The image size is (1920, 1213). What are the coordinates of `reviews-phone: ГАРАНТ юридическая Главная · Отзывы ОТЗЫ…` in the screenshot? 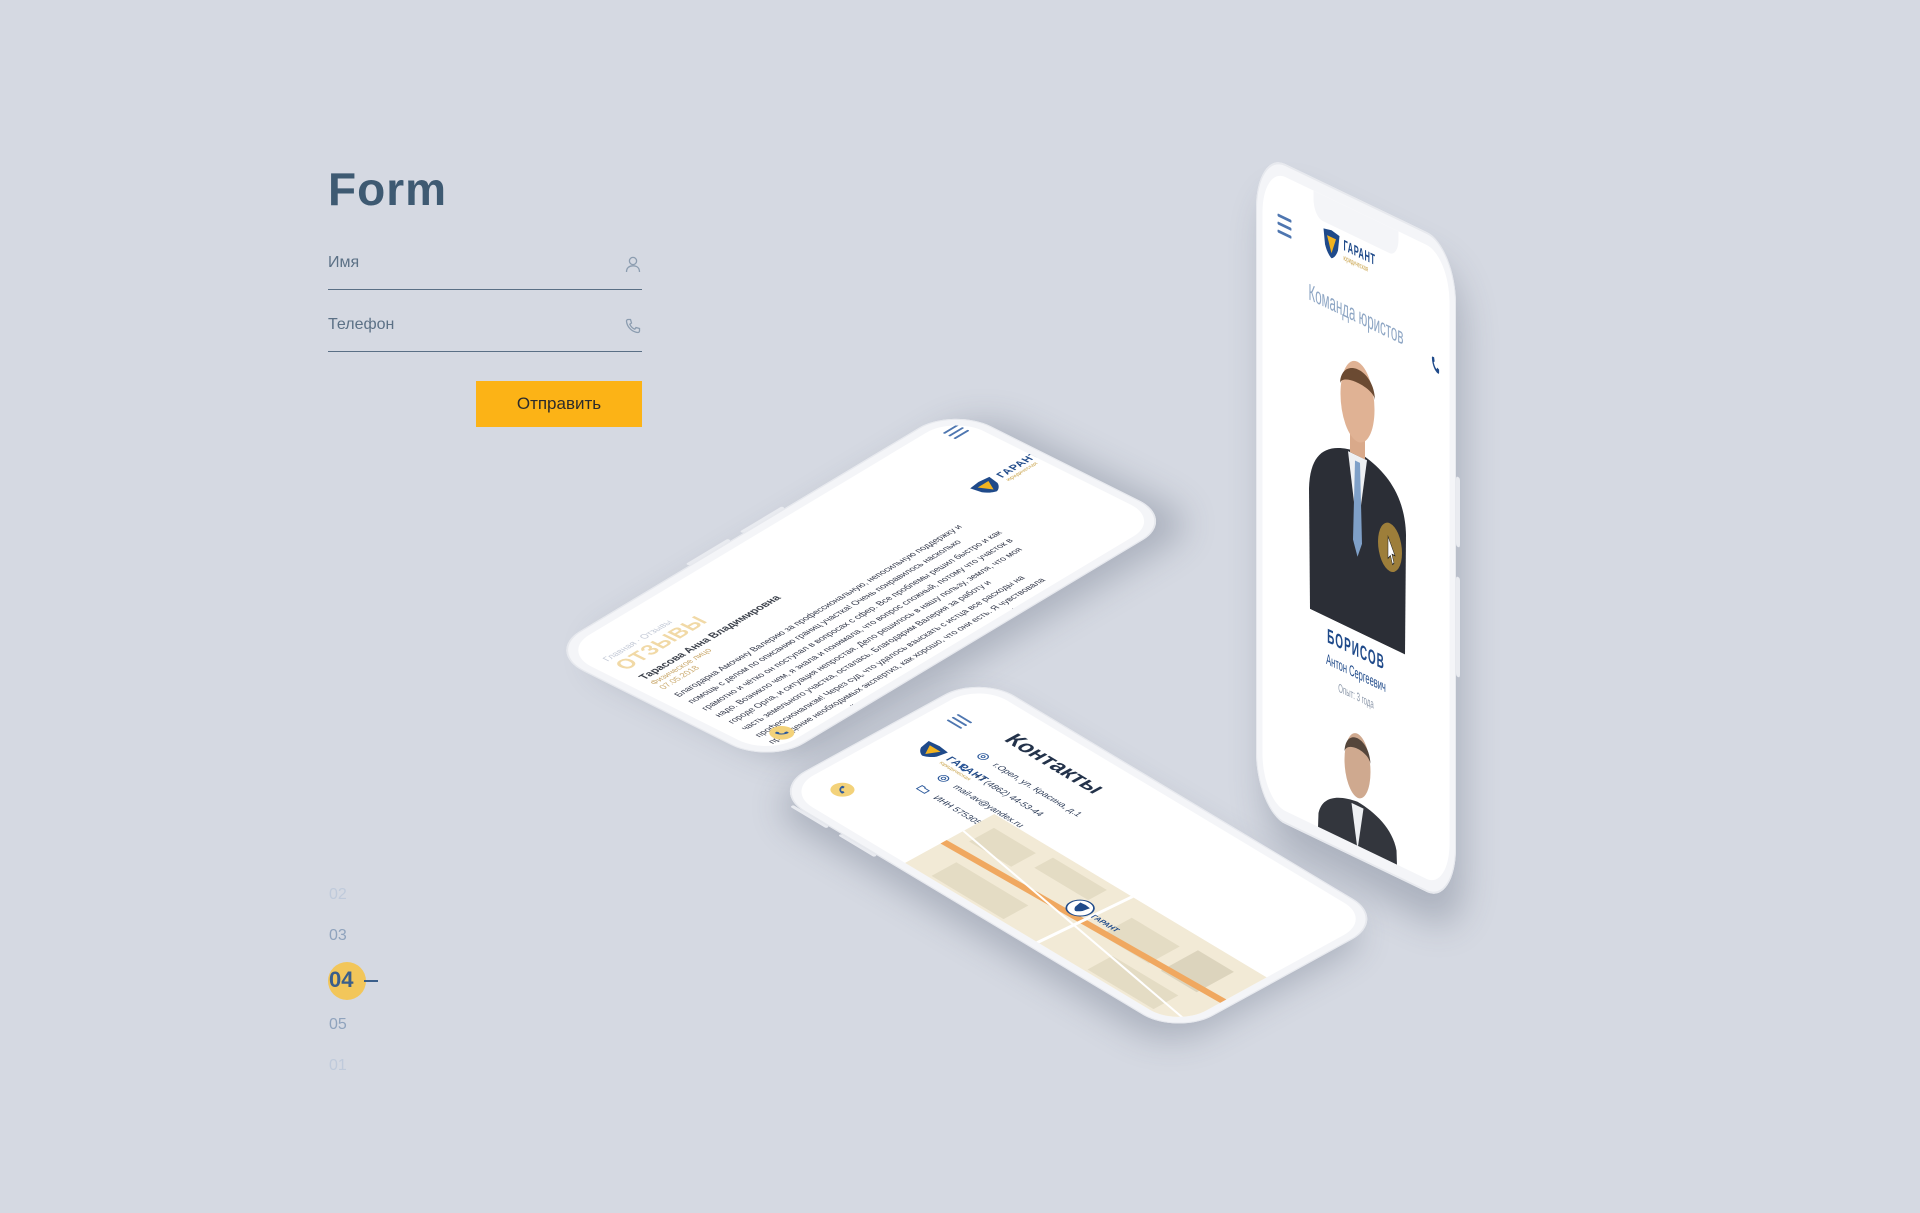 It's located at (861, 586).